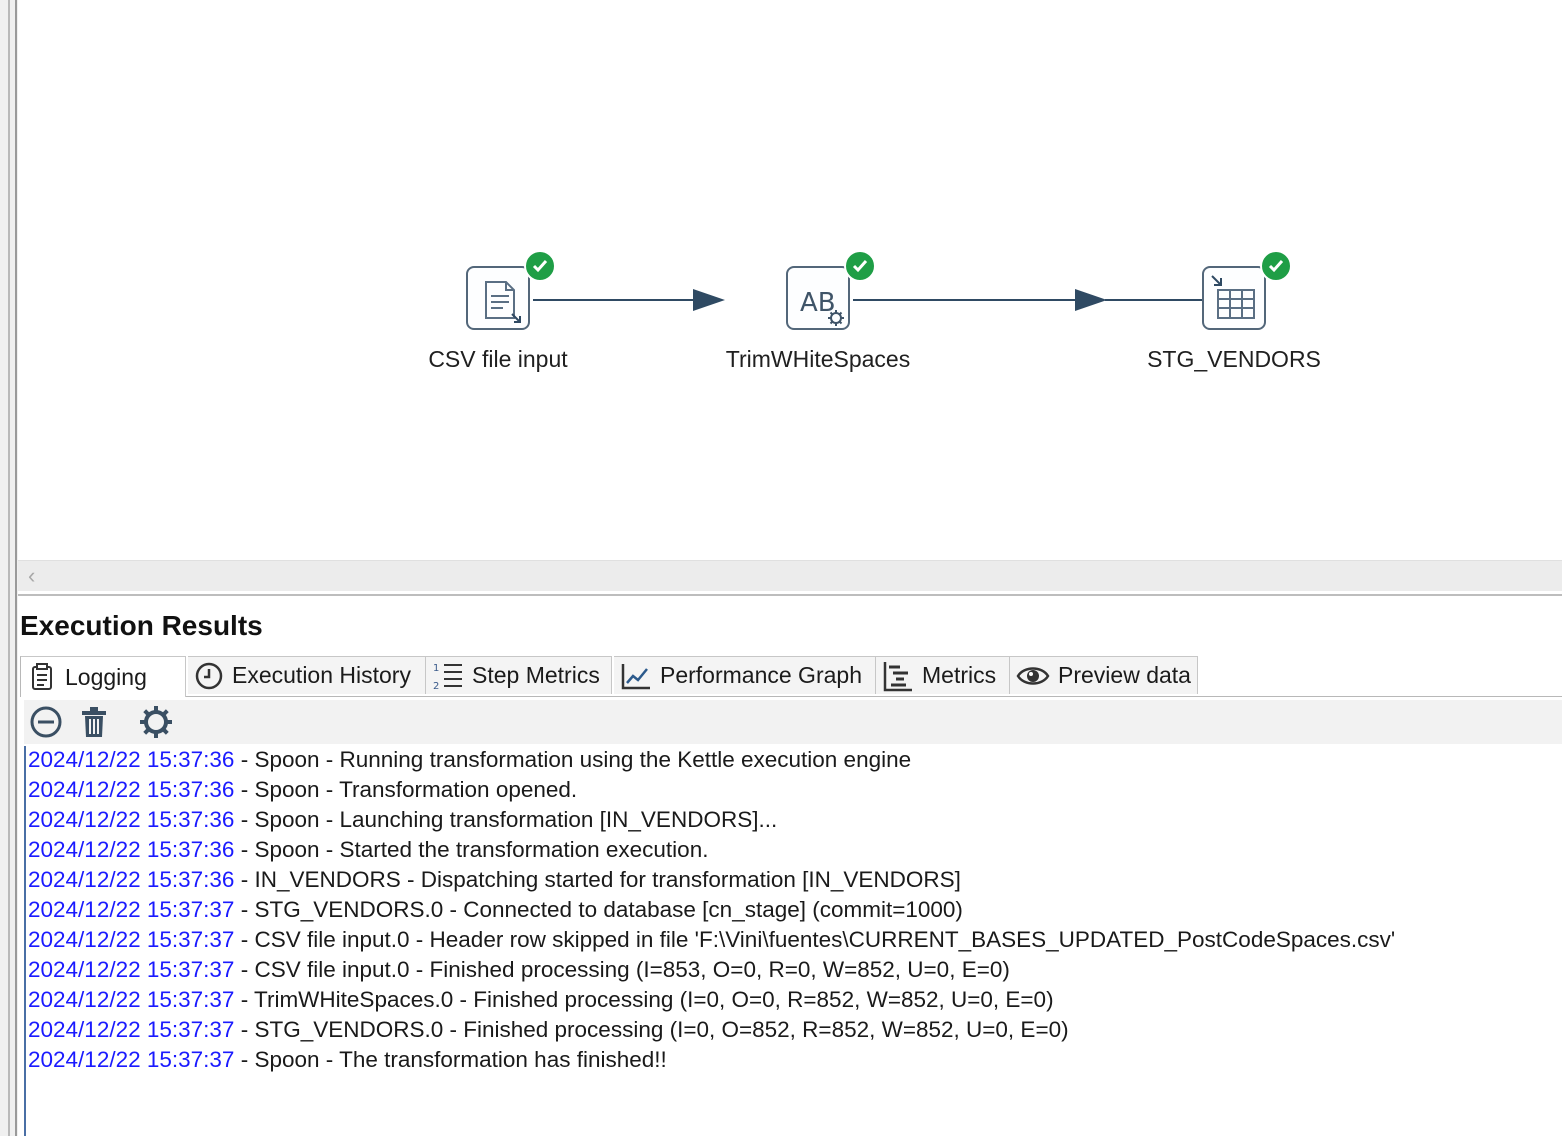  What do you see at coordinates (1234, 359) in the screenshot?
I see `step-label: STG_VENDORS` at bounding box center [1234, 359].